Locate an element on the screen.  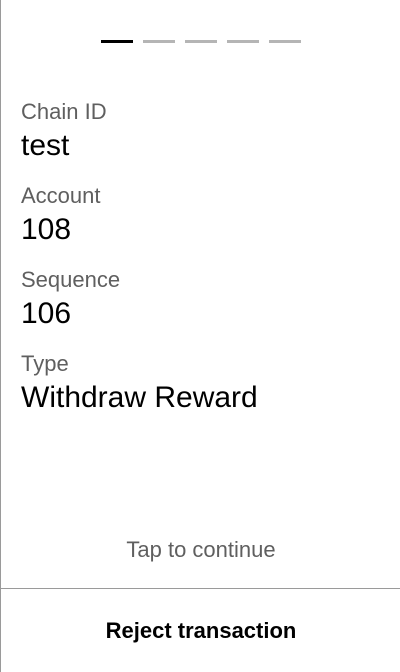
account-value: 108 is located at coordinates (46, 229).